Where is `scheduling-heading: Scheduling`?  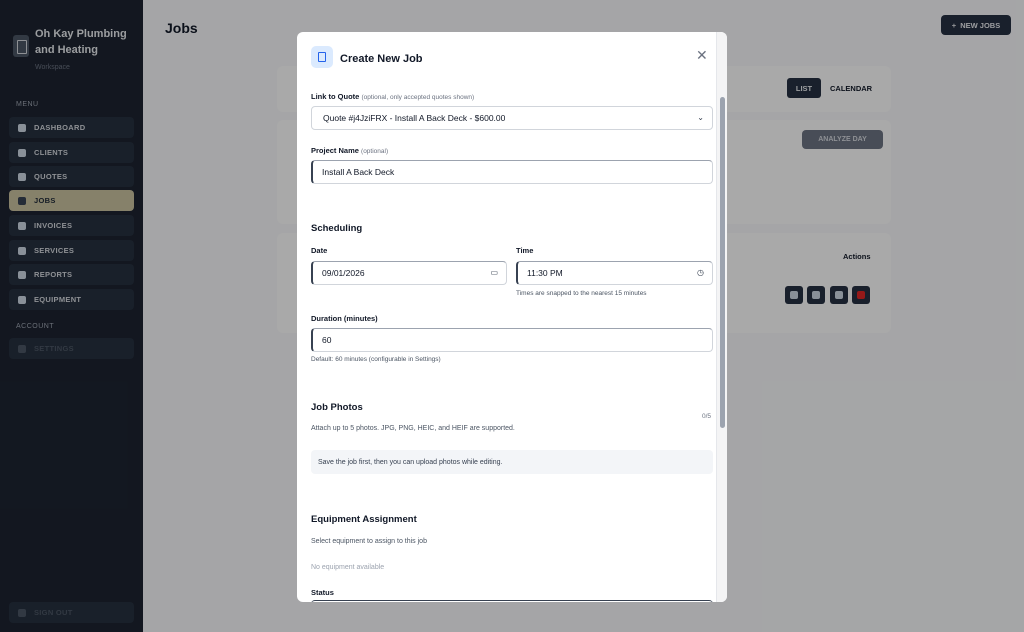 scheduling-heading: Scheduling is located at coordinates (337, 228).